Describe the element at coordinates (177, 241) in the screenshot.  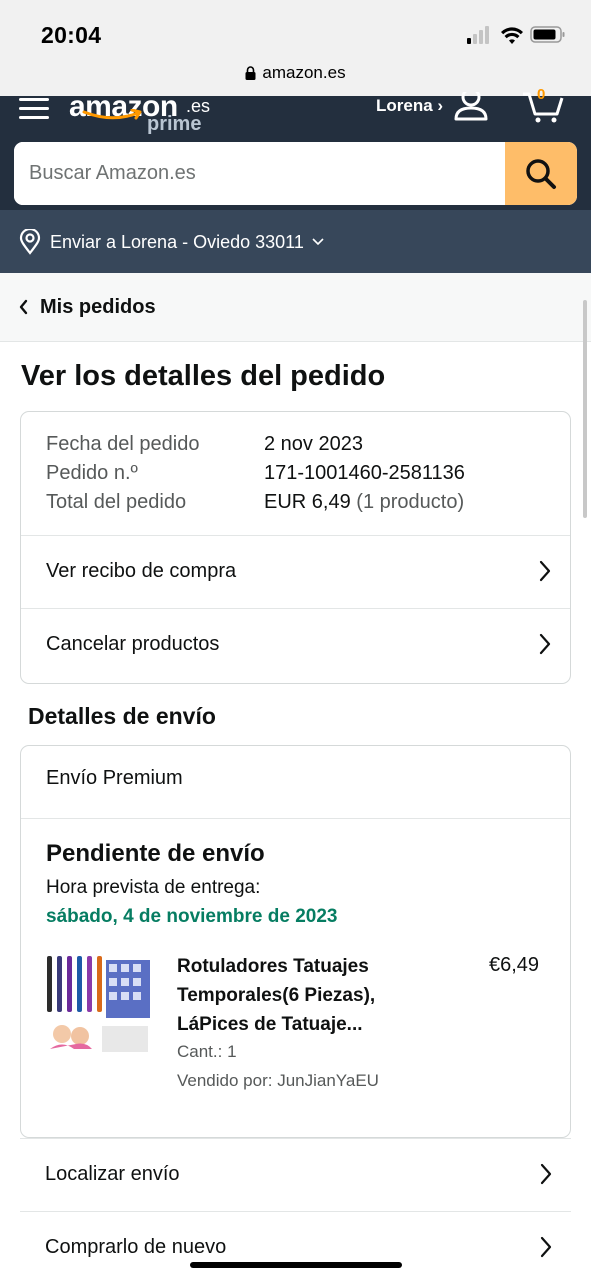
I see `deliver-to-label: Enviar a Lorena - Oviedo 33011` at that location.